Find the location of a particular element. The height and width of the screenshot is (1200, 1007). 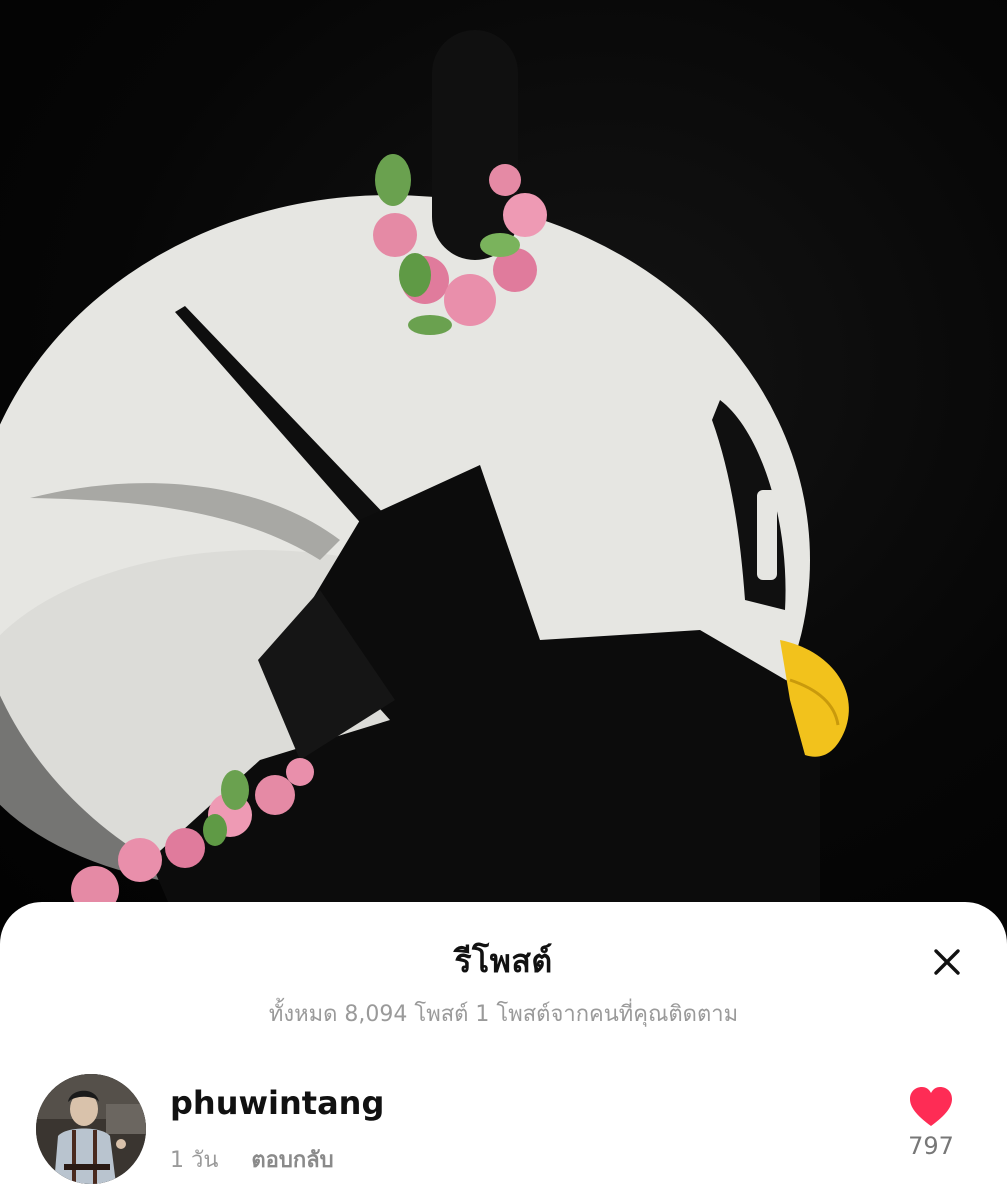

close-icon is located at coordinates (947, 962).